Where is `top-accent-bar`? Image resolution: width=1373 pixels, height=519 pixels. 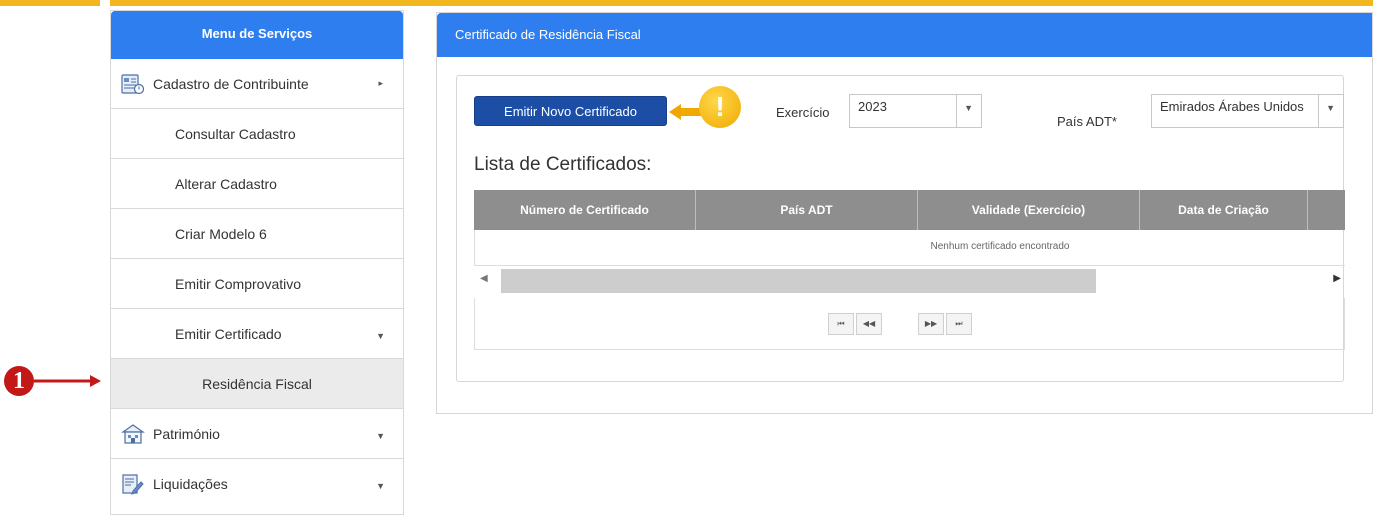
top-accent-bar is located at coordinates (686, 3).